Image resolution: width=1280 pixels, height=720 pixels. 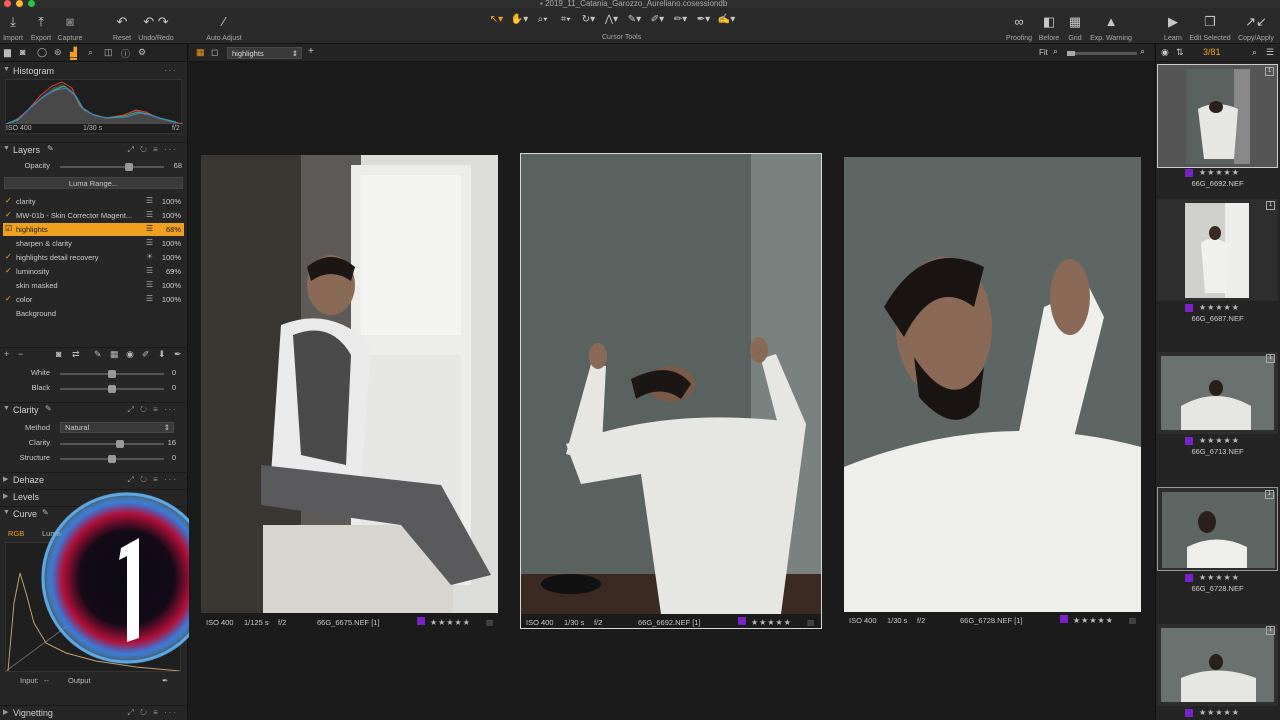 What do you see at coordinates (153, 150) in the screenshot?
I see `layer-header-tools: ⤢ ↻ ≡ ···` at bounding box center [153, 150].